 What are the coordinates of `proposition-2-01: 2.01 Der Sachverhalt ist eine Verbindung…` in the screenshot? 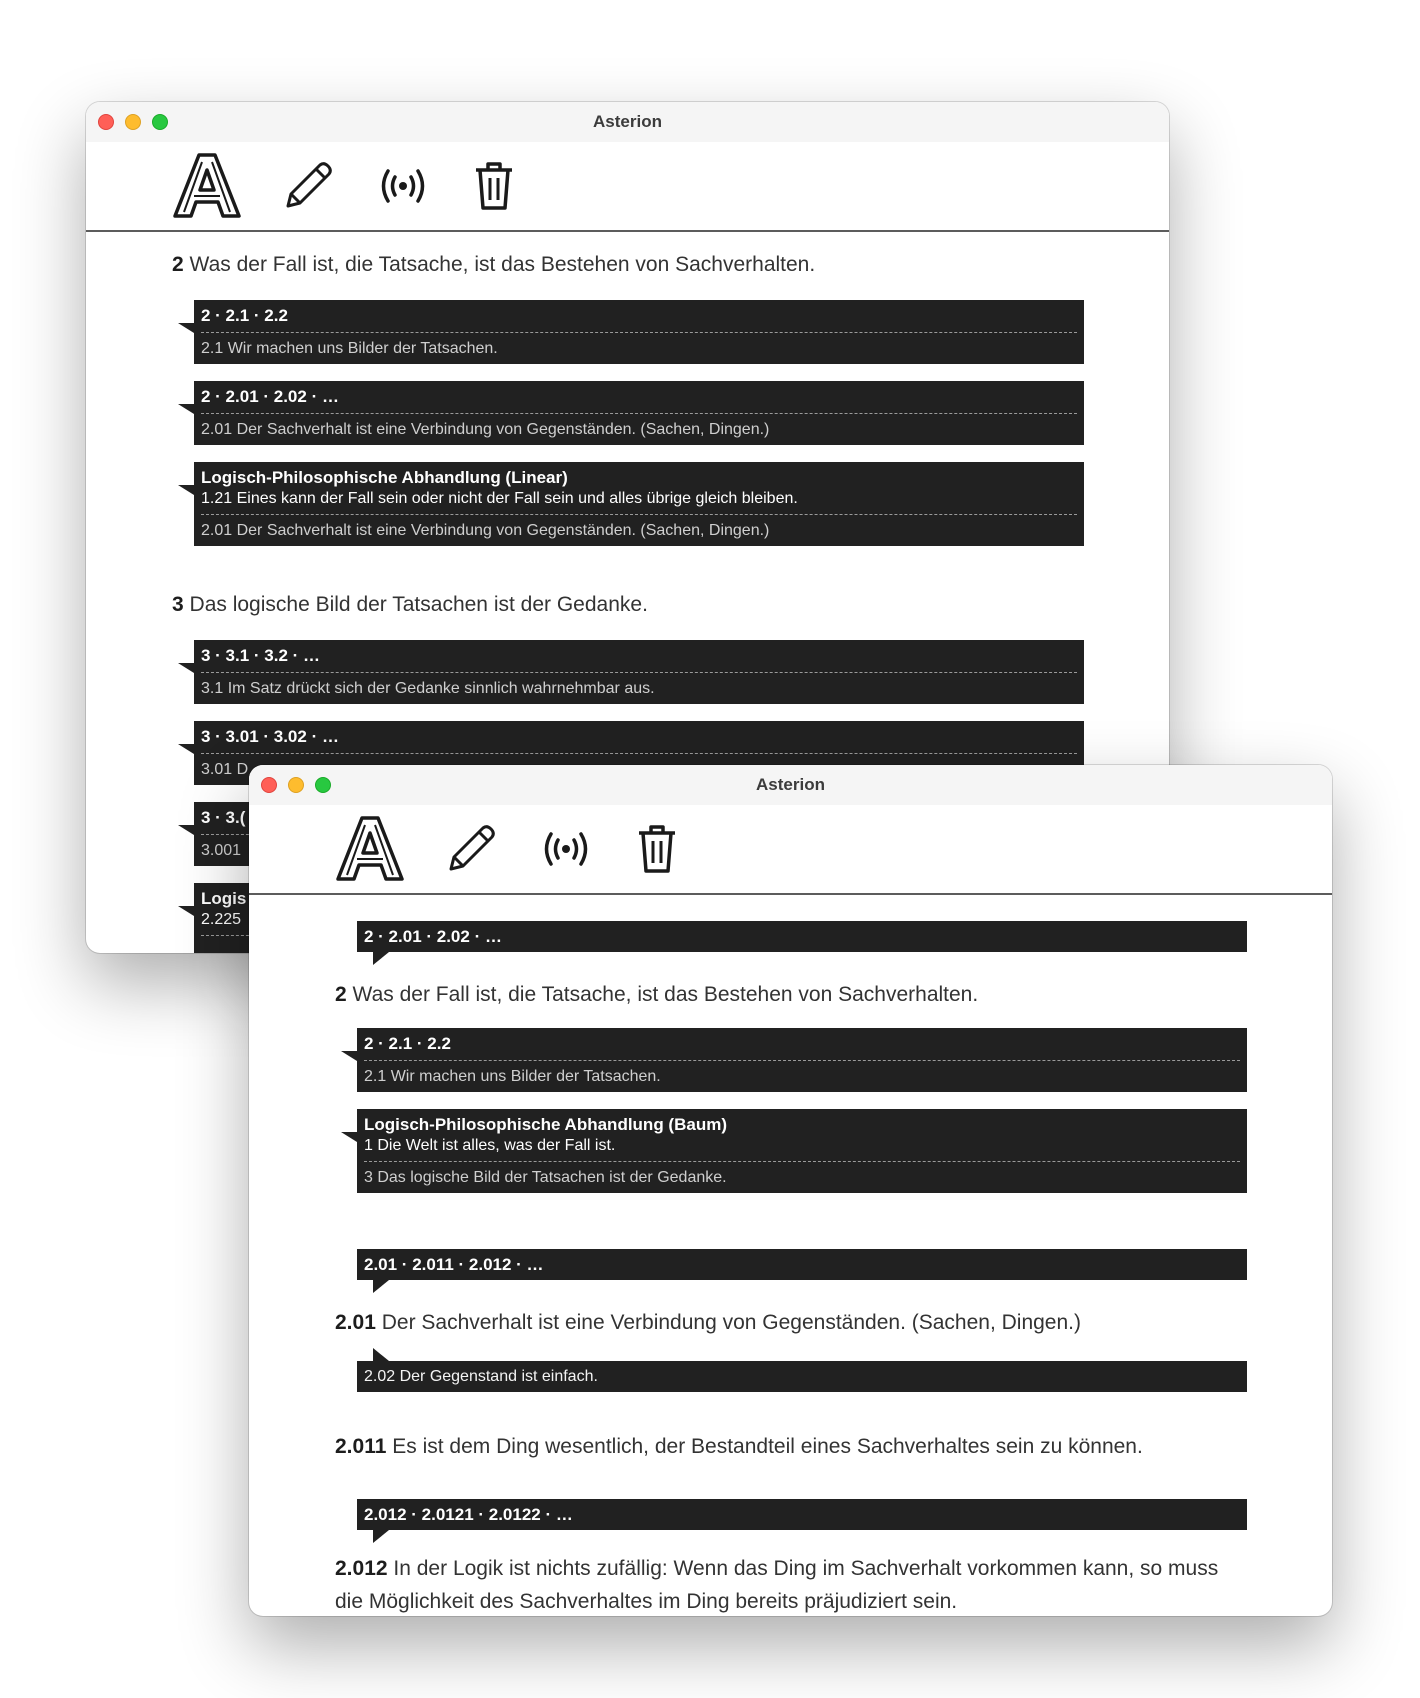 It's located at (790, 1322).